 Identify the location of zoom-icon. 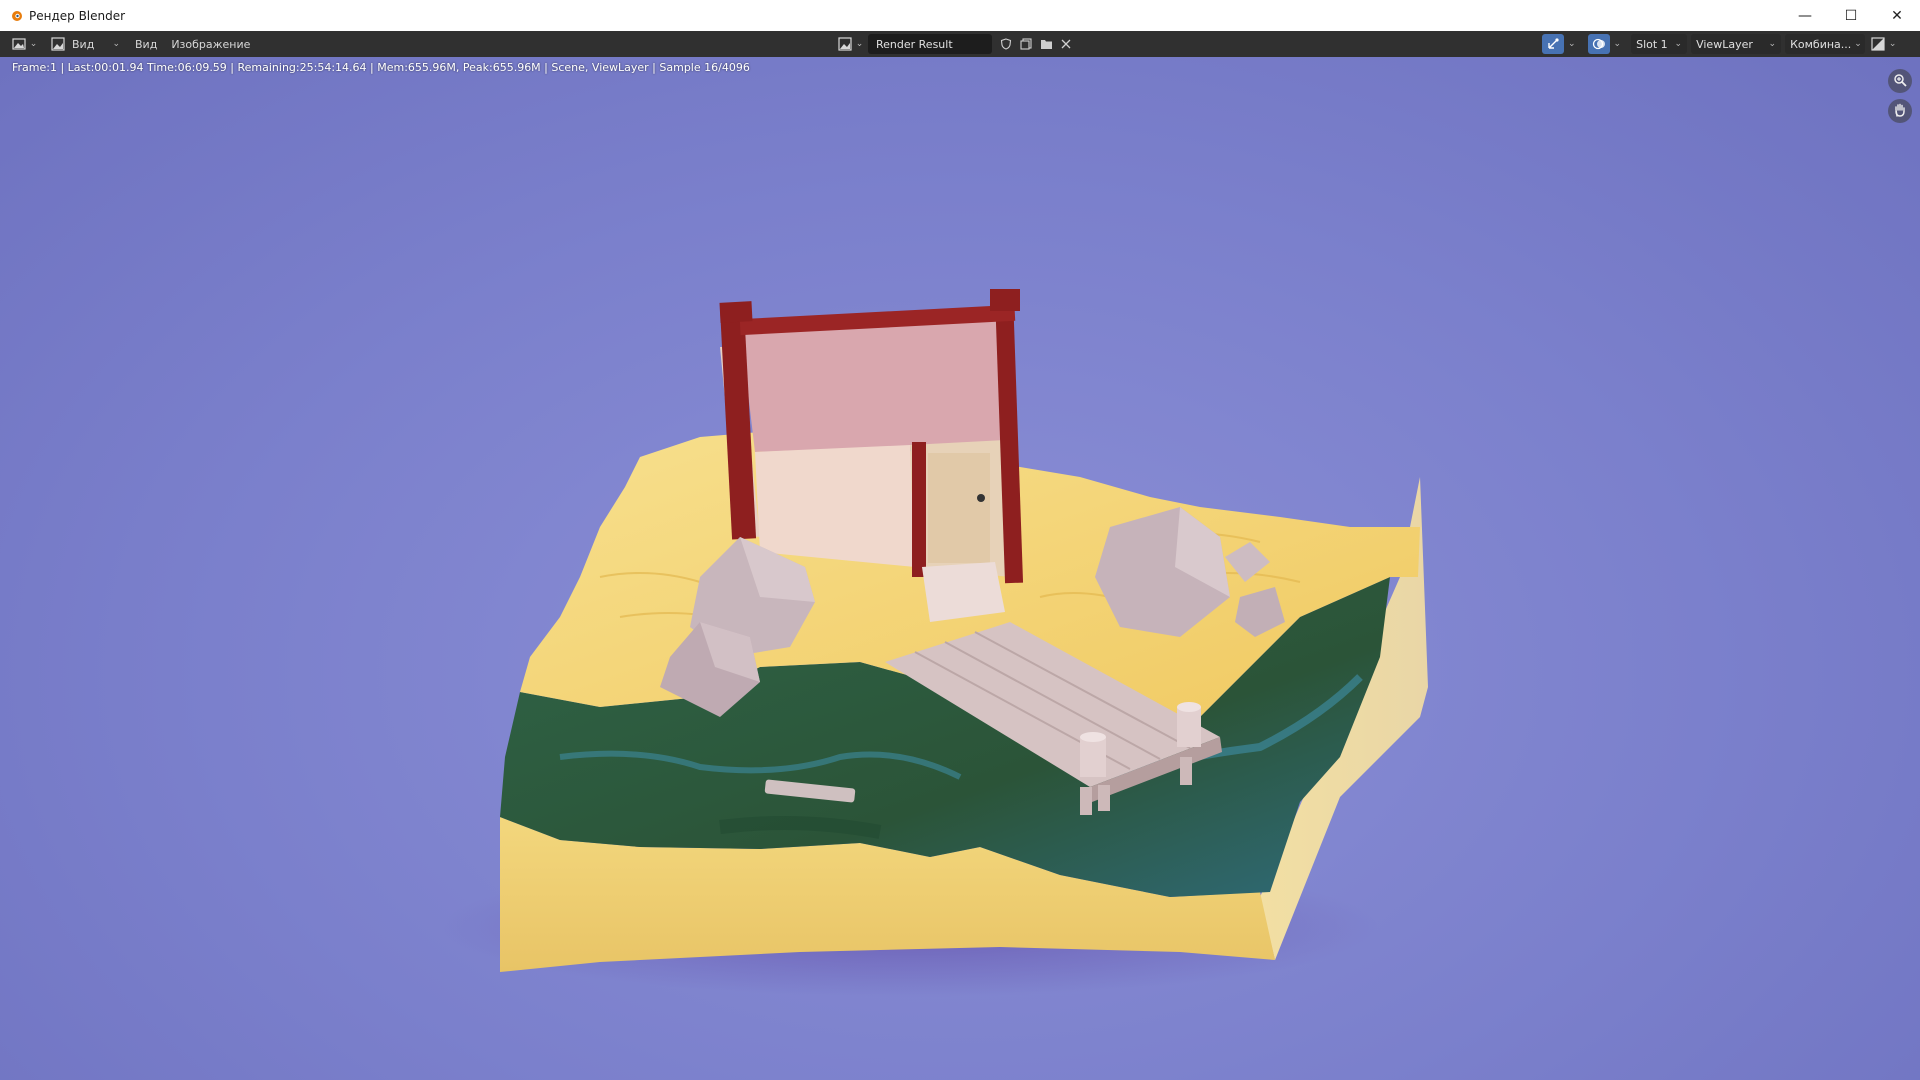
(1900, 81).